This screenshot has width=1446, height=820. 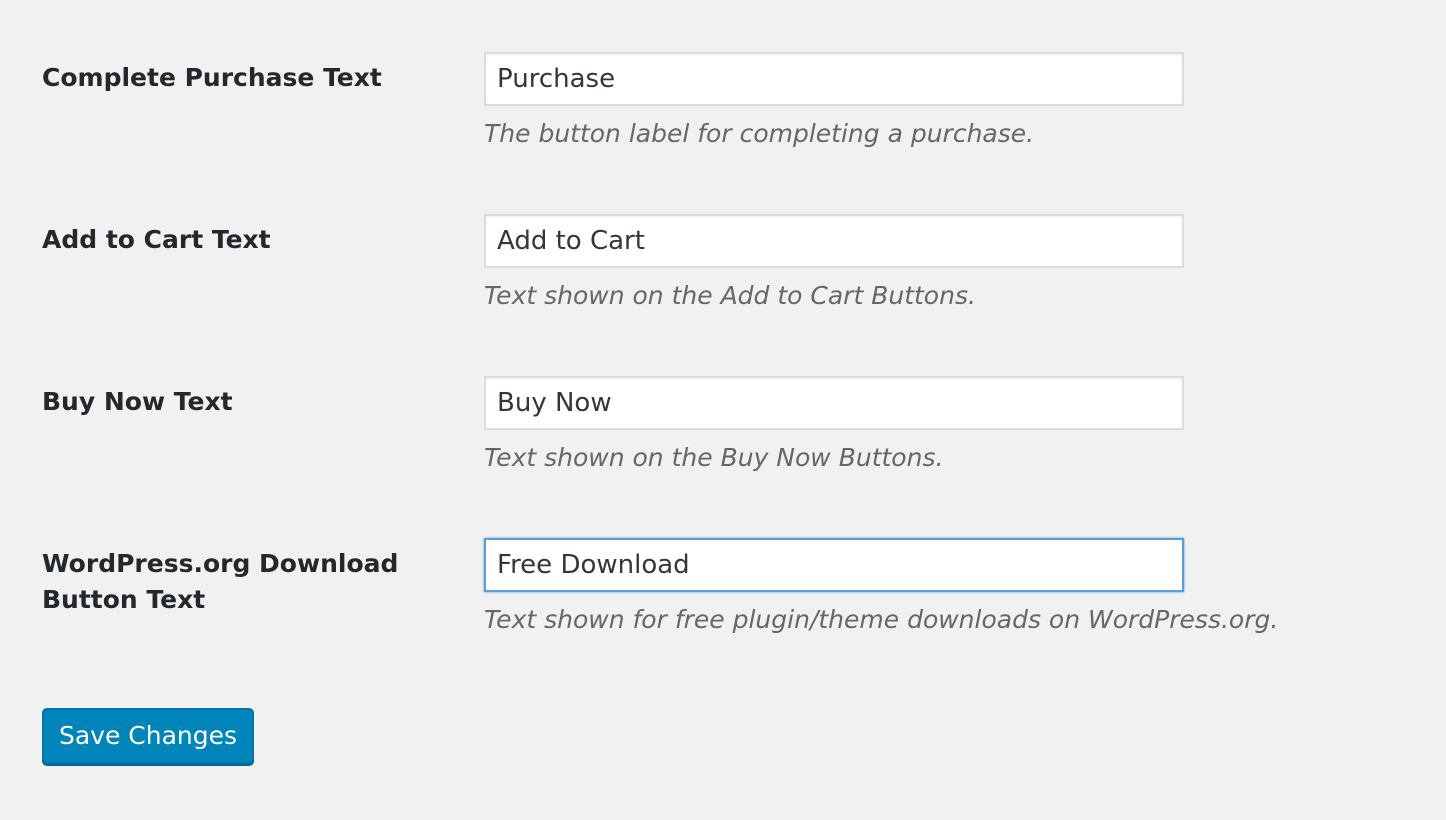 I want to click on wordpress-download-button-text-label: WordPress.org Download Button Text, so click(x=220, y=581).